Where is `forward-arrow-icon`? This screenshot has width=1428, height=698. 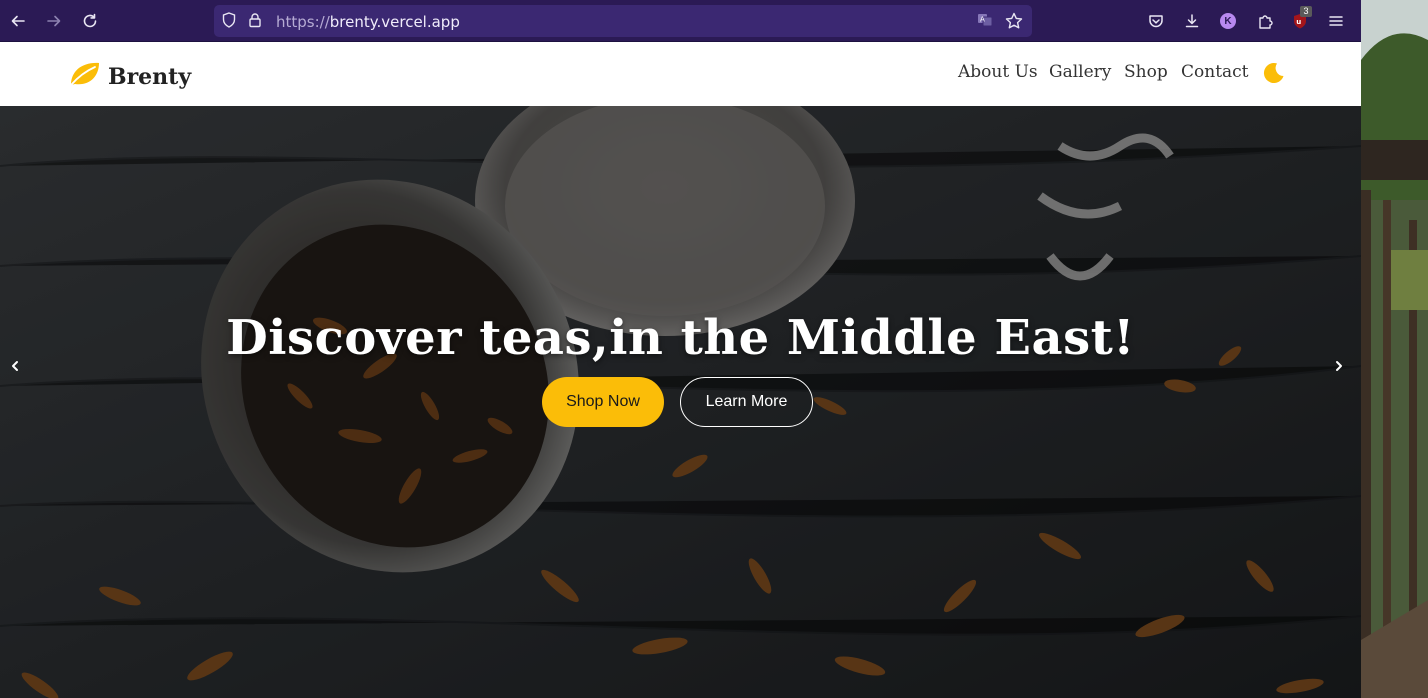
forward-arrow-icon is located at coordinates (54, 21).